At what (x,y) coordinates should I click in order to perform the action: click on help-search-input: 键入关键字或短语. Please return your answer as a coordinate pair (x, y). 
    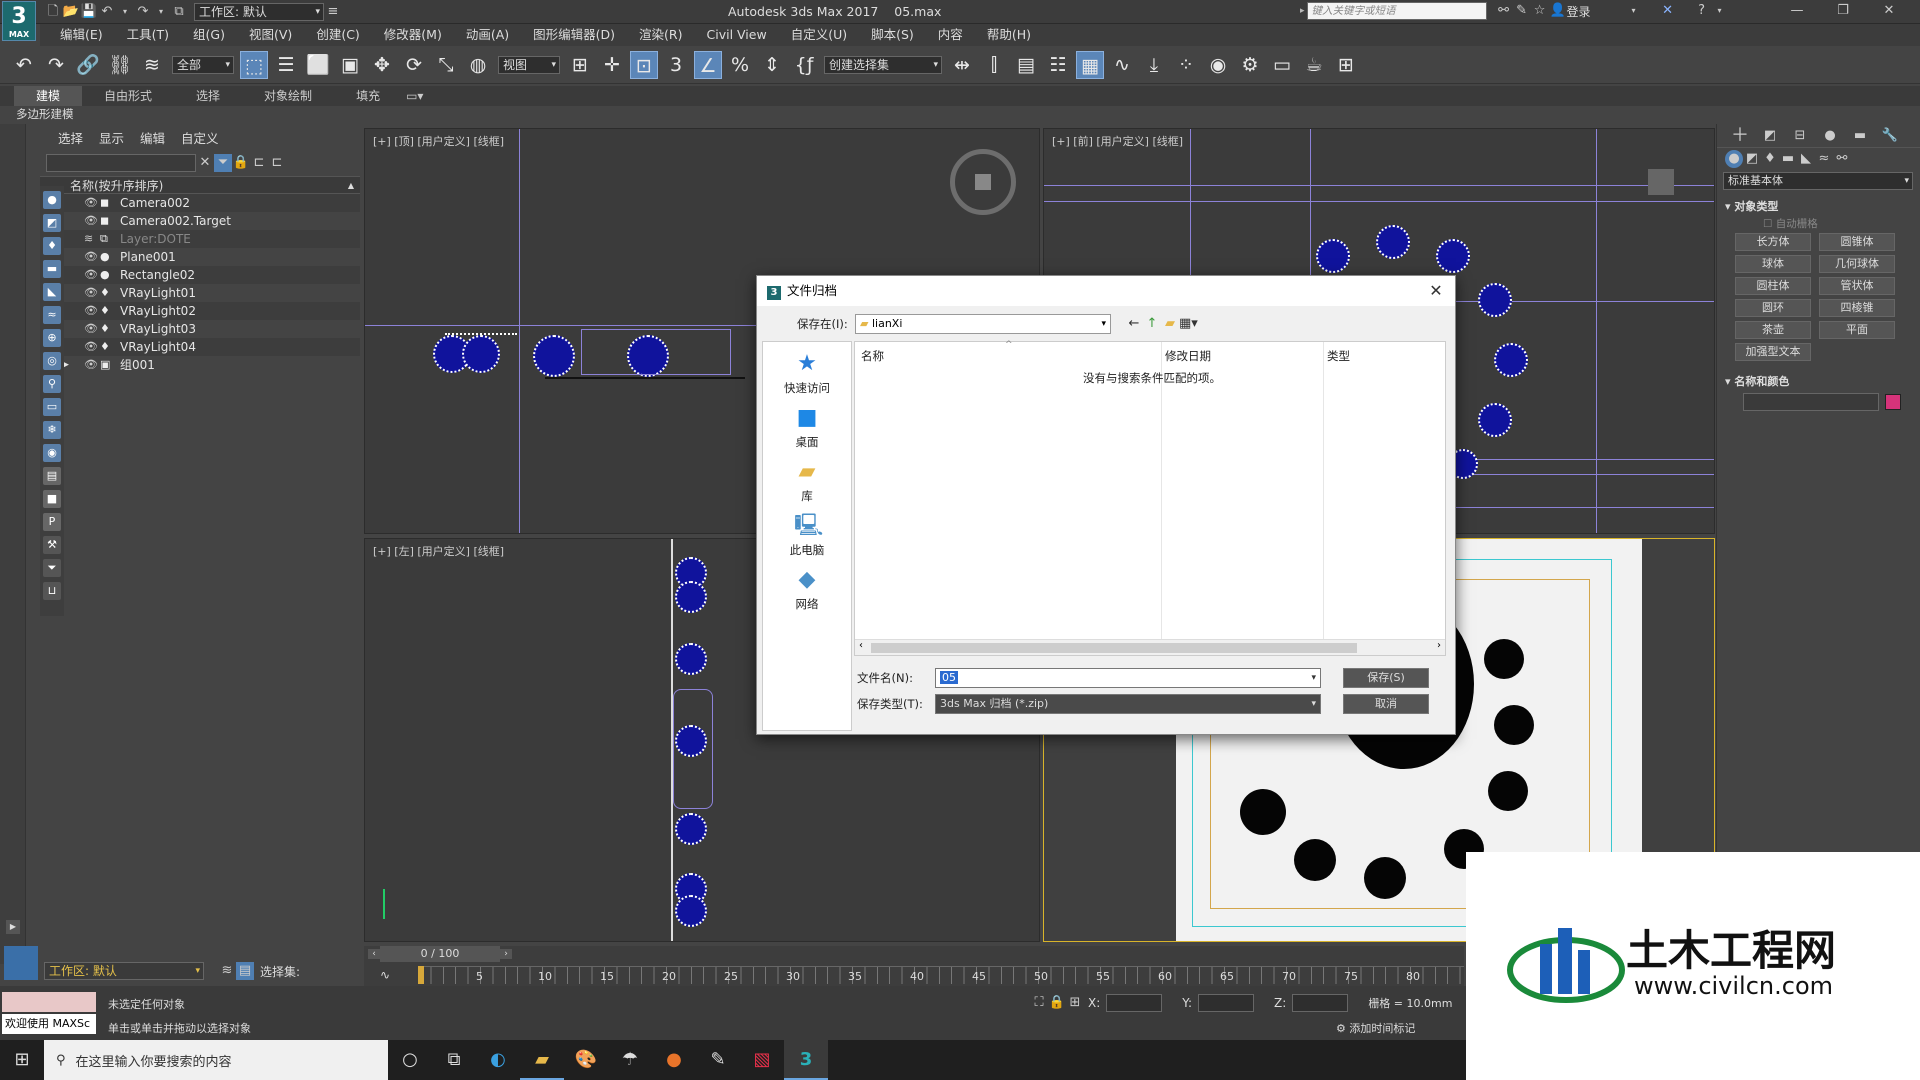
    Looking at the image, I should click on (1396, 11).